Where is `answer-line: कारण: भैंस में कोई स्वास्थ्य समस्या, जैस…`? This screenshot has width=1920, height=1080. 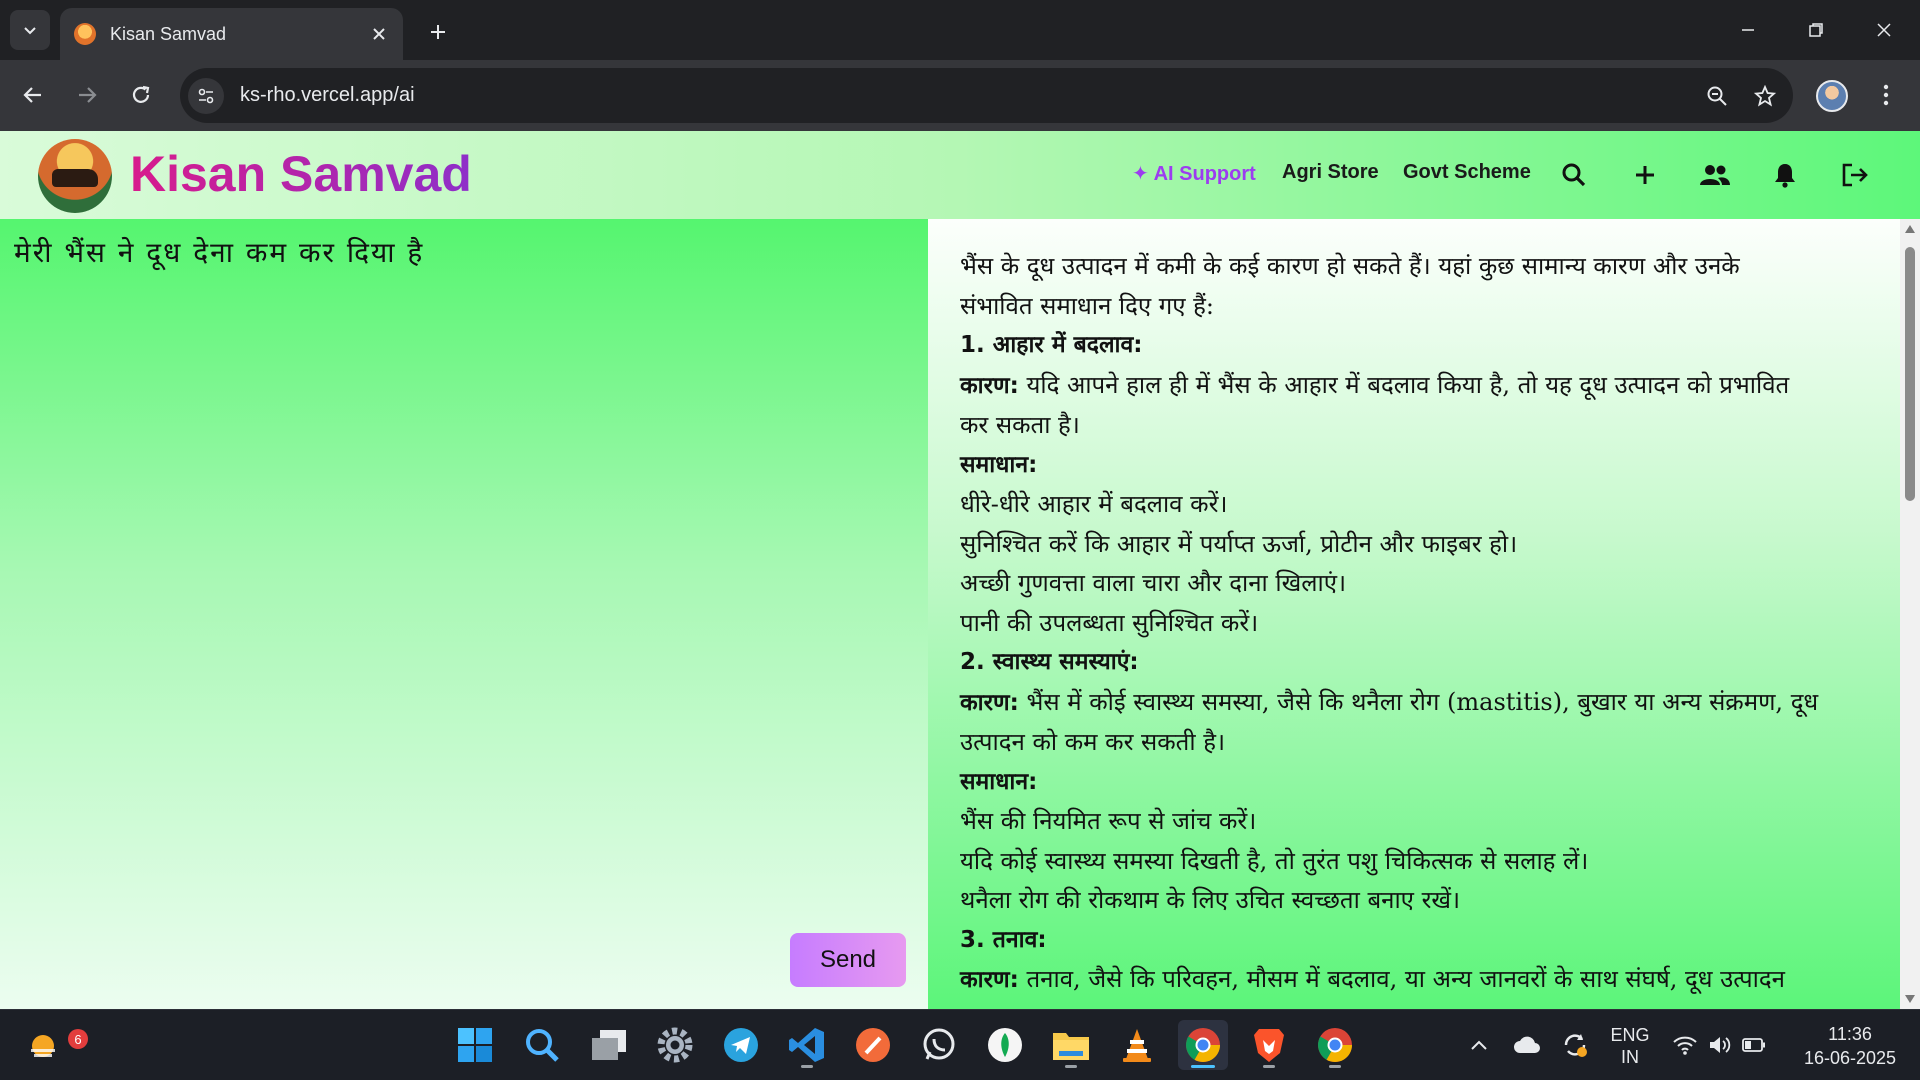
answer-line: कारण: भैंस में कोई स्वास्थ्य समस्या, जैस… is located at coordinates (1420, 703).